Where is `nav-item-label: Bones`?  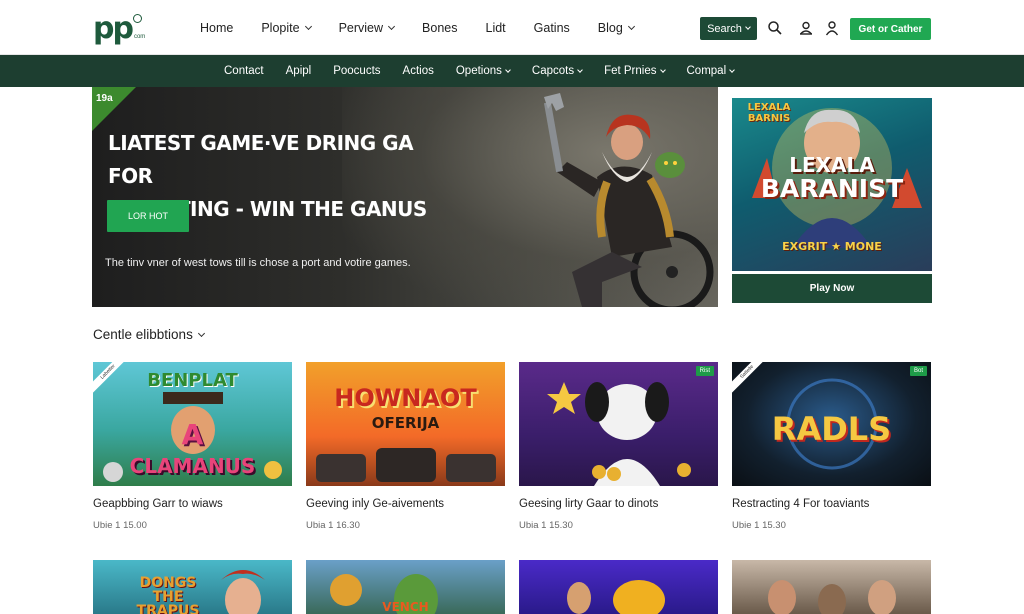 nav-item-label: Bones is located at coordinates (440, 27).